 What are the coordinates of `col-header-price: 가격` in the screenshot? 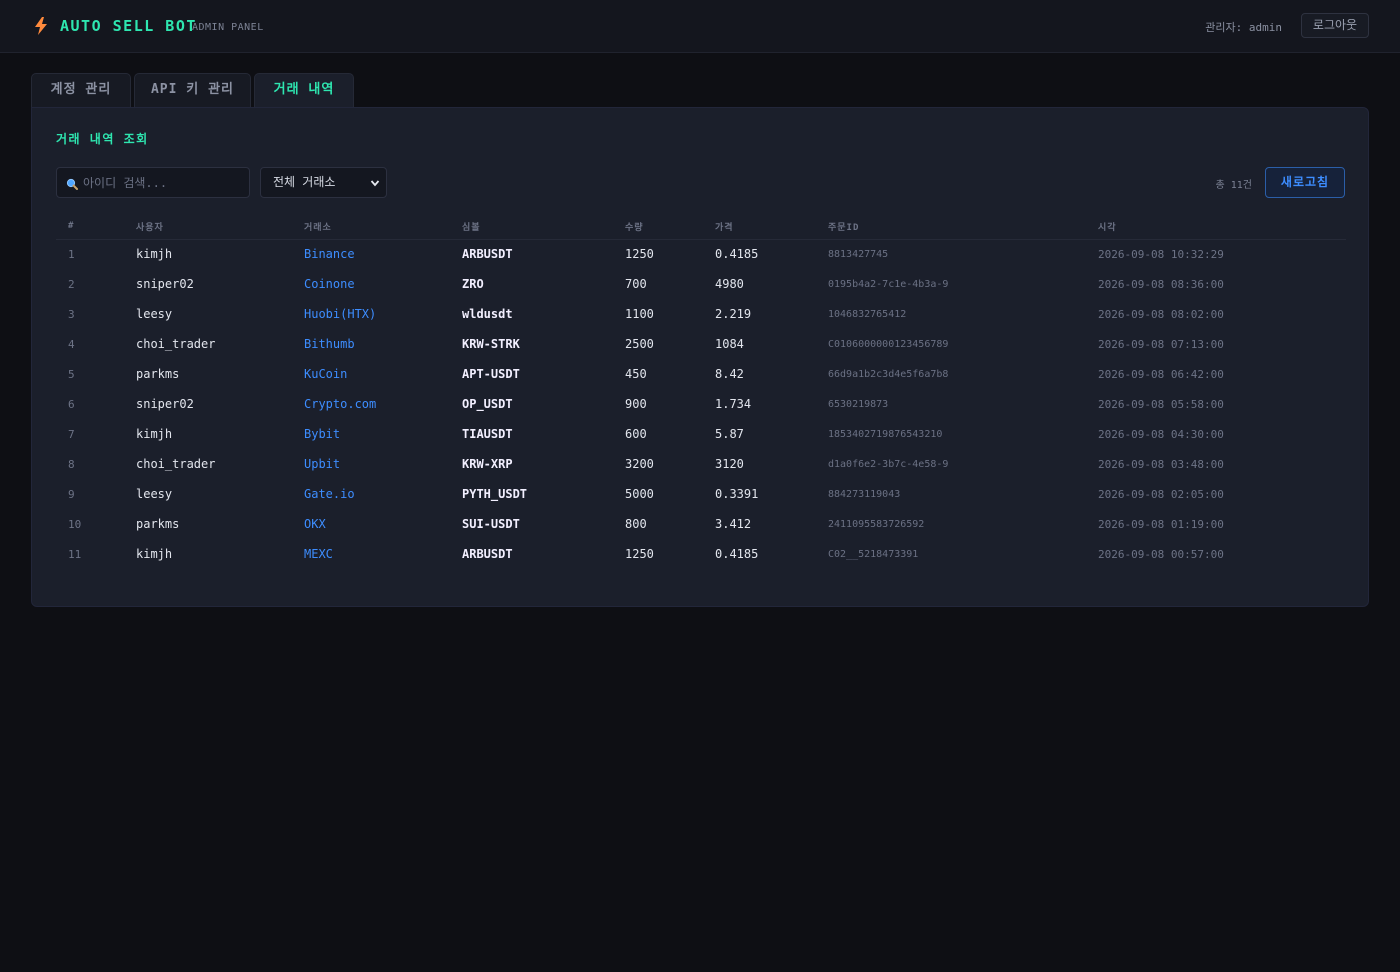 It's located at (759, 227).